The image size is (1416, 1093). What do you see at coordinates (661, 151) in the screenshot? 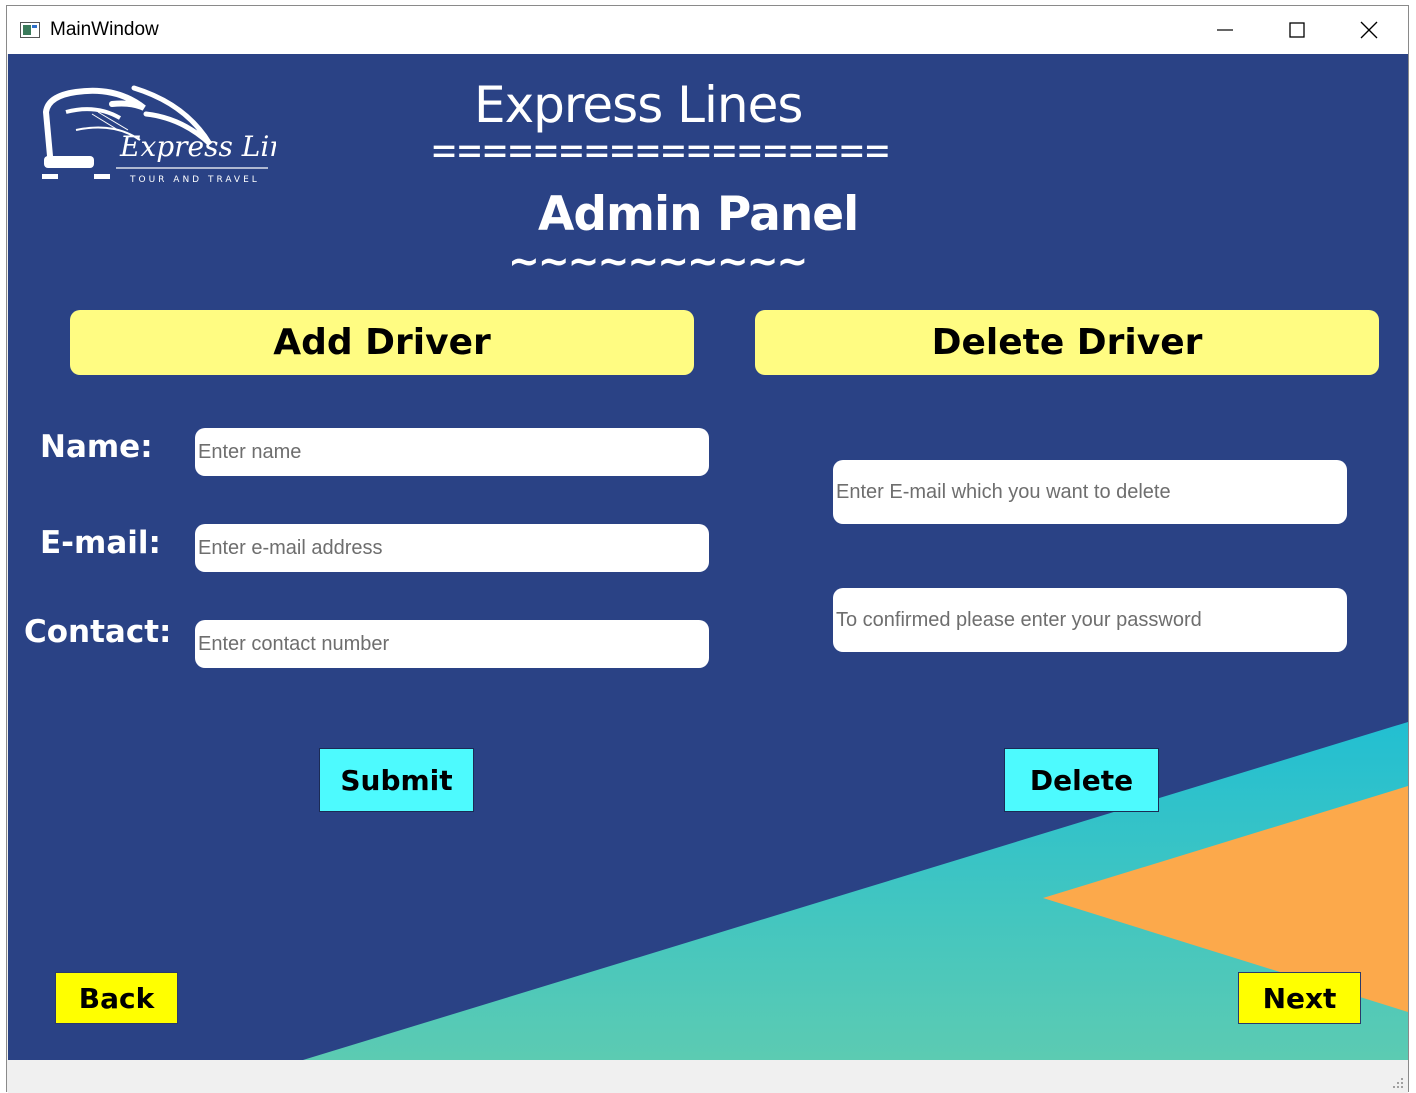
I see `title-underline: ==================` at bounding box center [661, 151].